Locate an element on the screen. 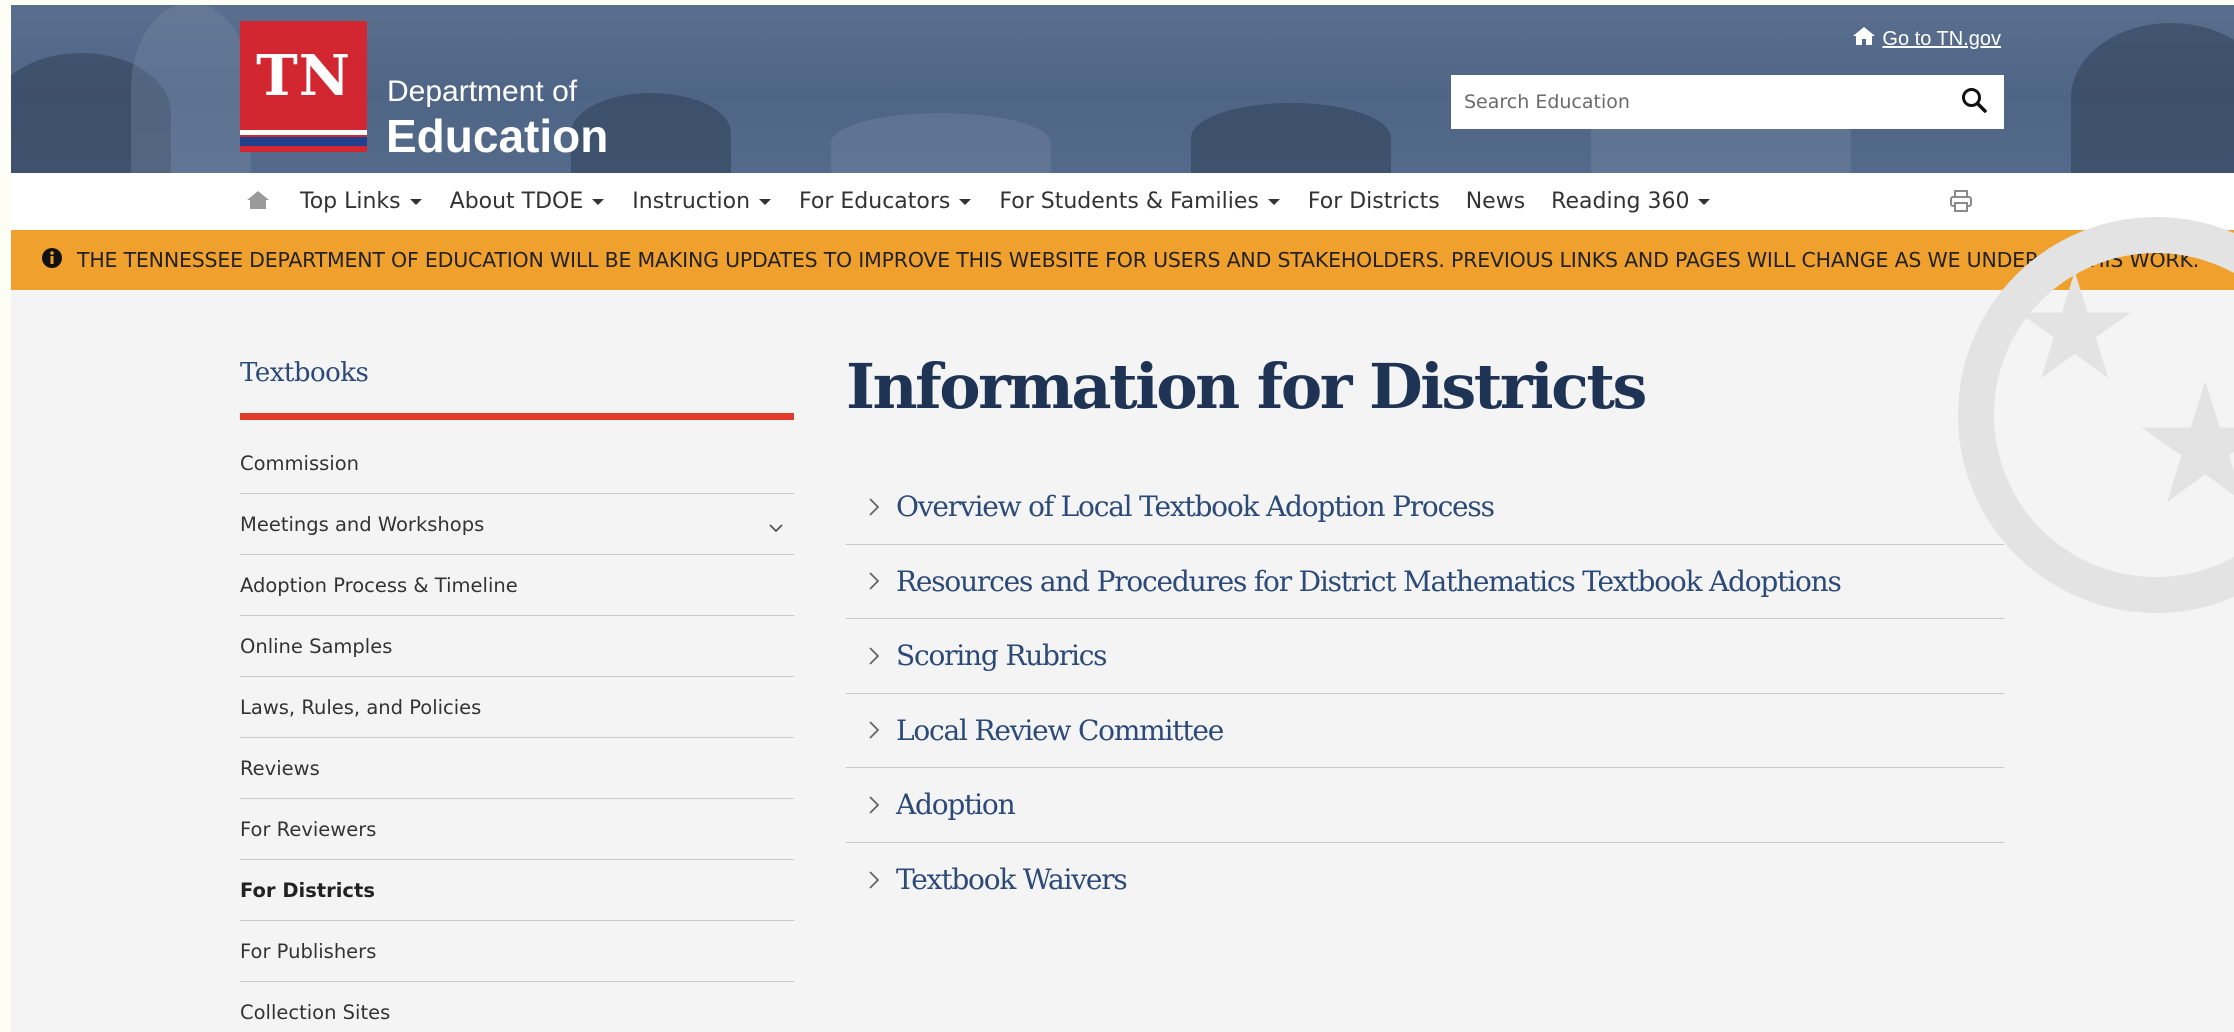 The width and height of the screenshot is (2234, 1032). nav-label: For Students & Families is located at coordinates (1129, 201).